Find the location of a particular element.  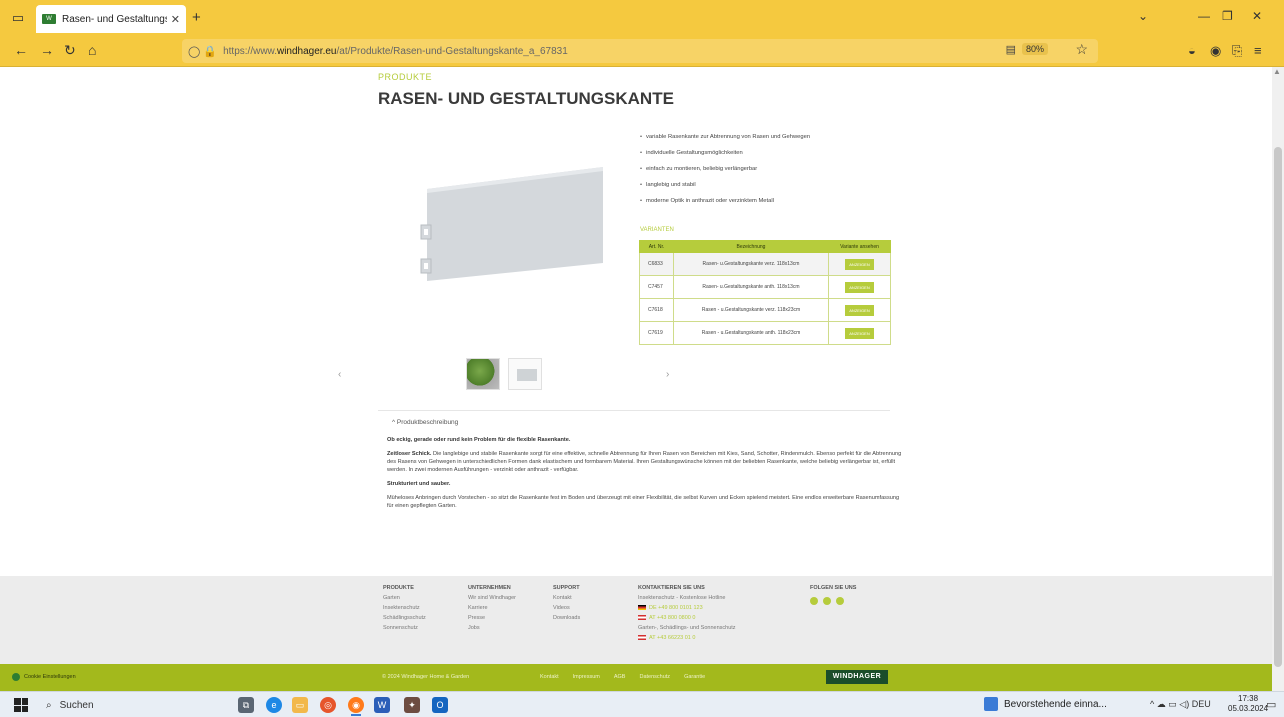

footer-link: Videos is located at coordinates (566, 608).